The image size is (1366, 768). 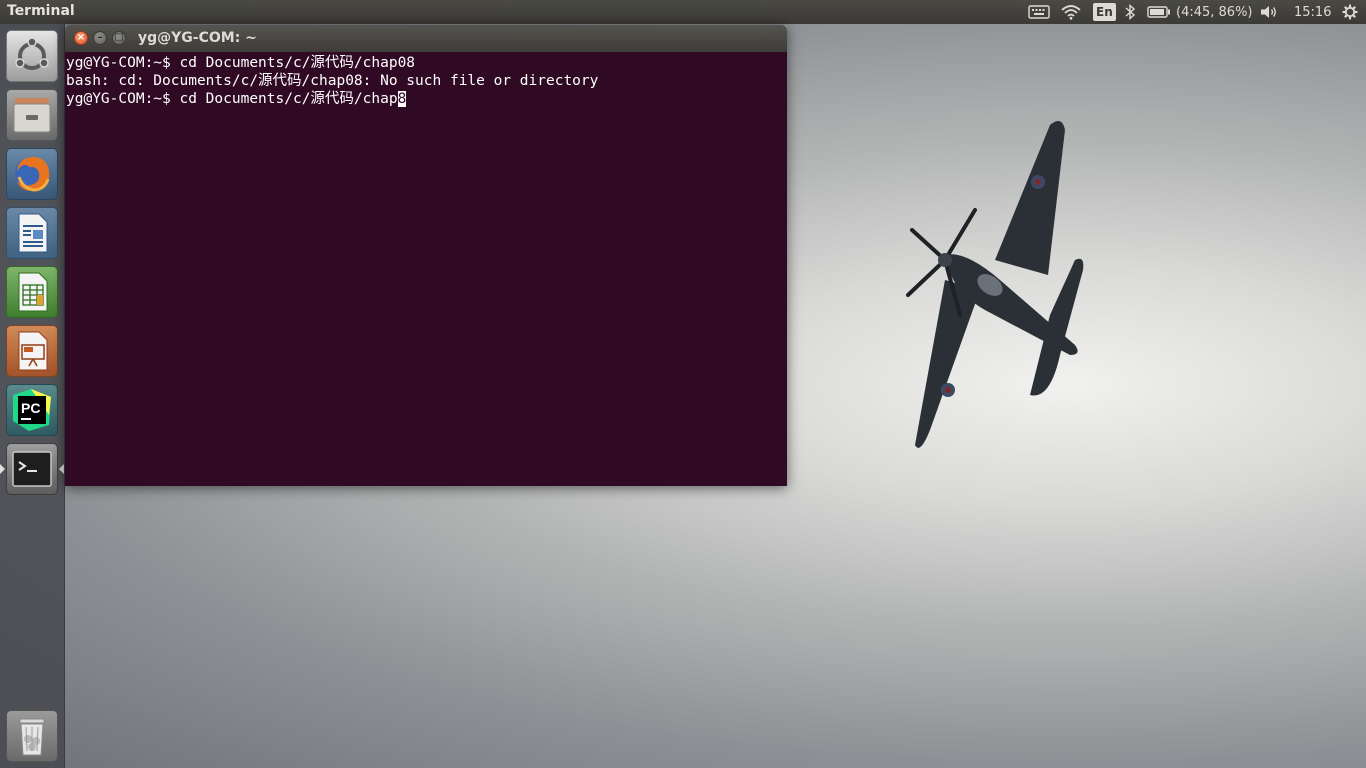 I want to click on battery-indicator: (4:45, 86%), so click(x=1200, y=12).